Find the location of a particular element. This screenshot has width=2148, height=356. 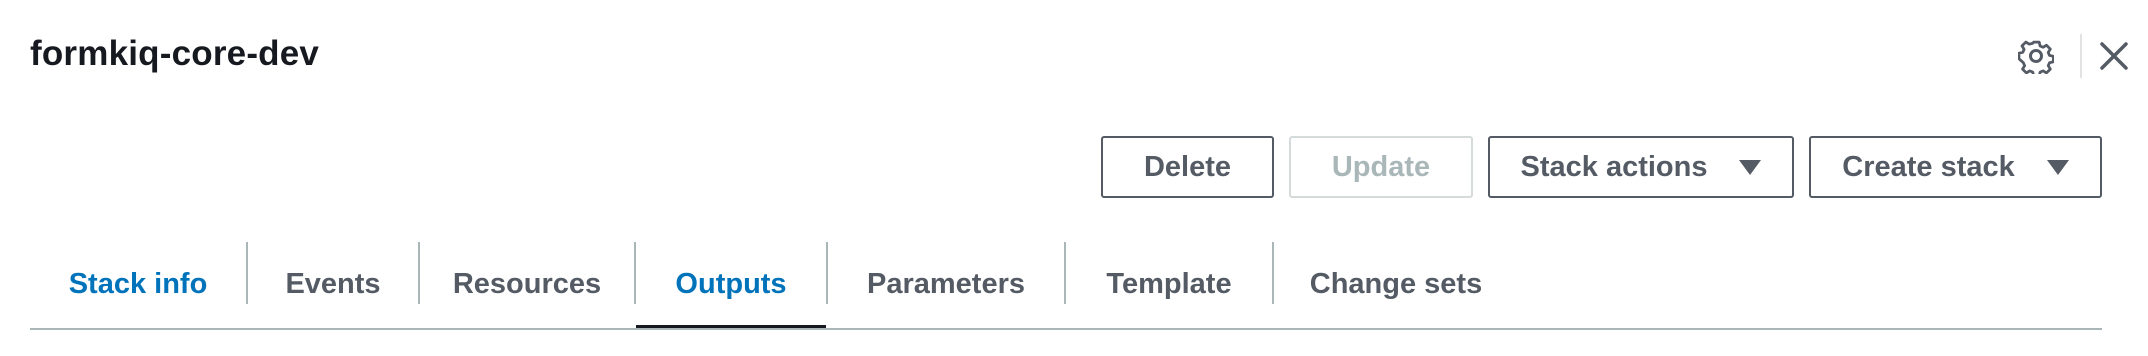

delete-button: Delete is located at coordinates (1187, 167).